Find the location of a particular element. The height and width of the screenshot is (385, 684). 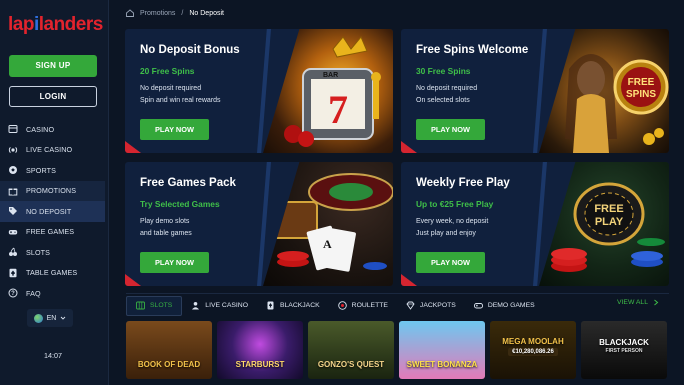

game-tile-mega-moolah: MEGA MOOLAH €10,280,086.26 is located at coordinates (533, 350).